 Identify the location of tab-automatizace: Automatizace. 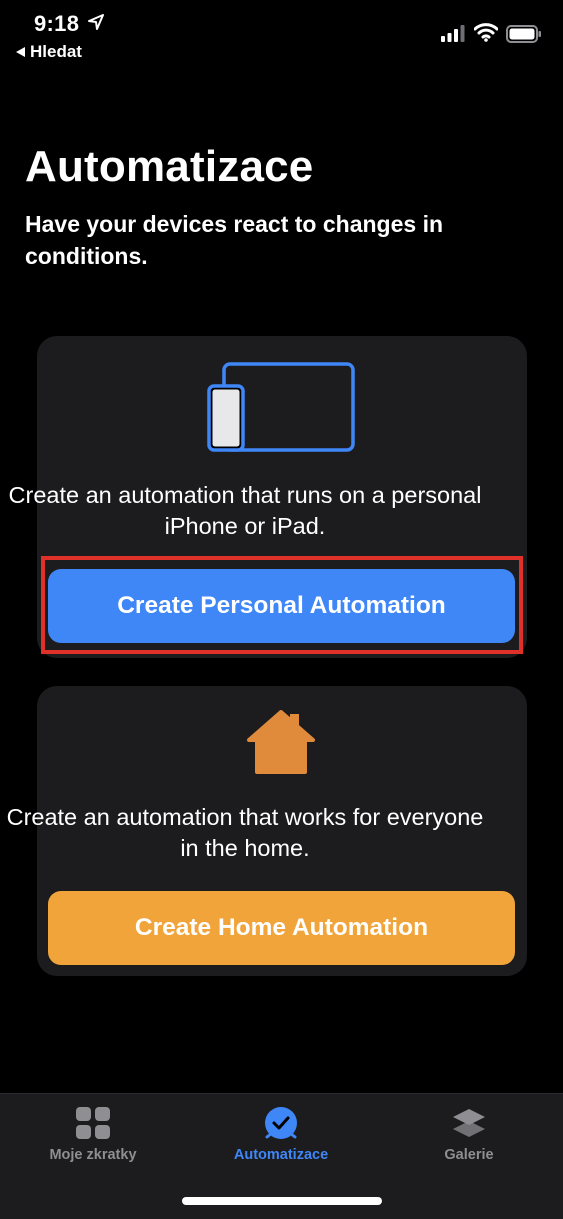
(281, 1134).